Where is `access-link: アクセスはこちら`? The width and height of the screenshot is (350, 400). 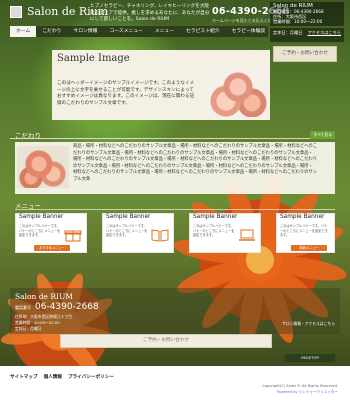
access-link: アクセスはこちら is located at coordinates (324, 33).